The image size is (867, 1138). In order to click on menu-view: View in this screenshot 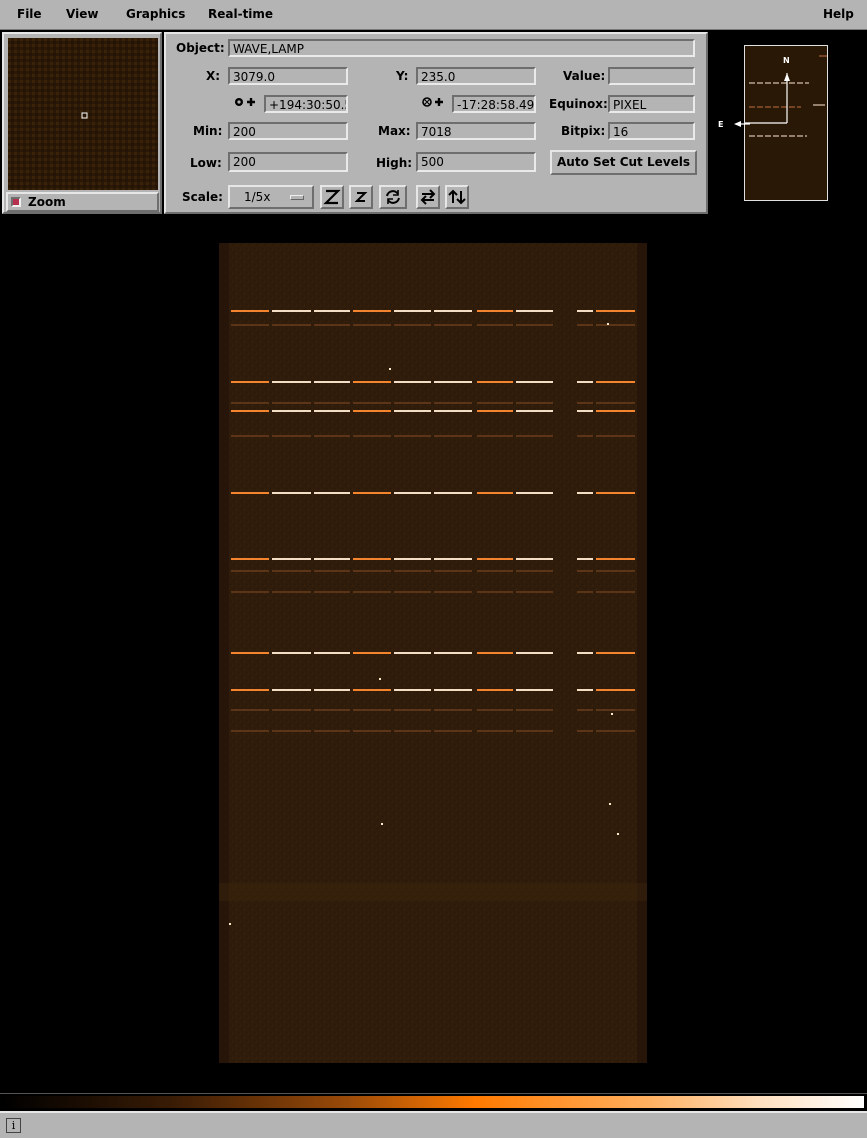, I will do `click(82, 14)`.